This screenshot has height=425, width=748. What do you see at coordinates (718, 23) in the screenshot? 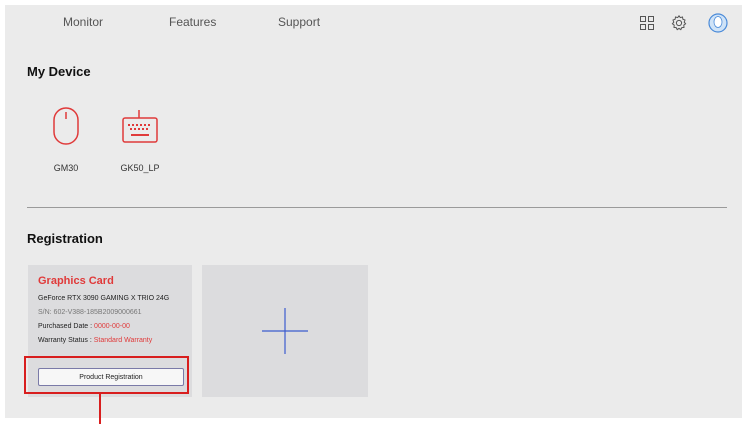
I see `user-avatar-icon` at bounding box center [718, 23].